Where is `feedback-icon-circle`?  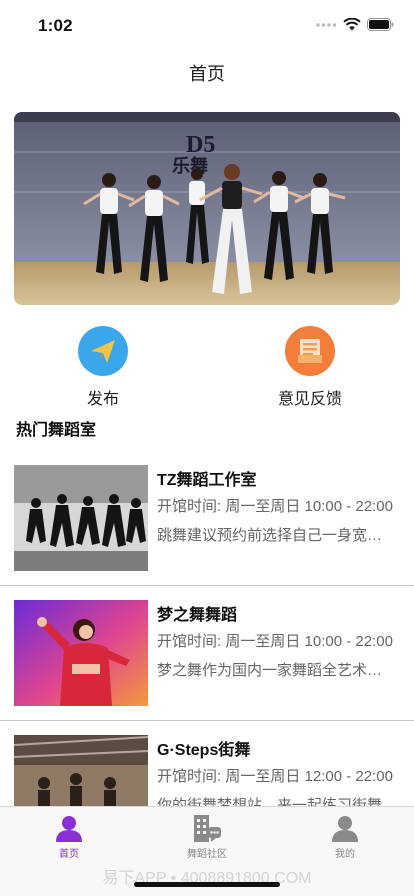
feedback-icon-circle is located at coordinates (310, 351).